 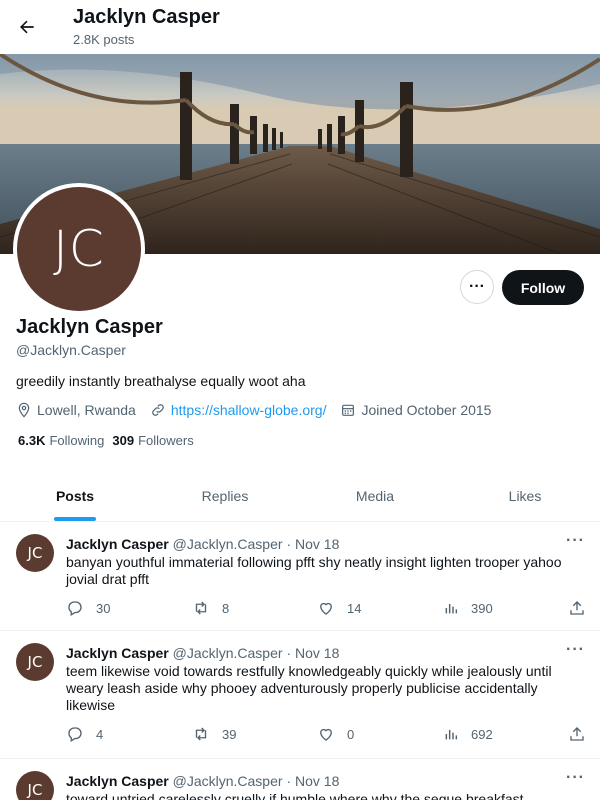 What do you see at coordinates (104, 39) in the screenshot?
I see `header-post-count: 2.8K posts` at bounding box center [104, 39].